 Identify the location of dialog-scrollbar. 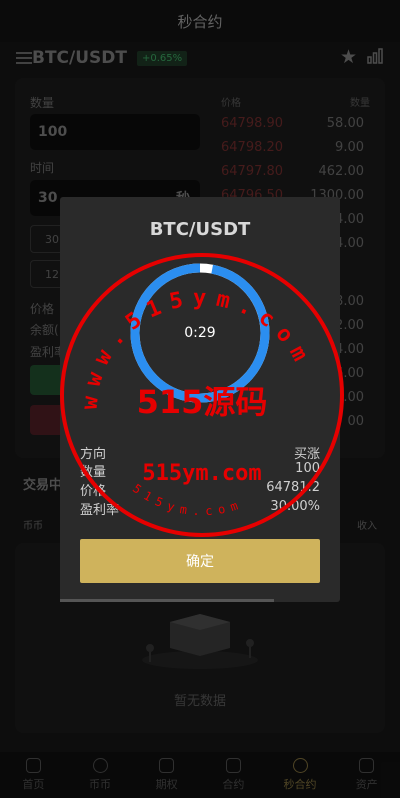
(167, 600).